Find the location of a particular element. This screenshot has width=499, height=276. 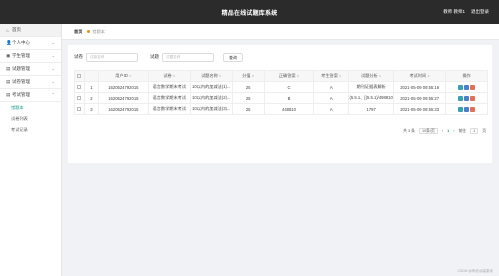

col-question: 试题名称⇅ is located at coordinates (211, 76).